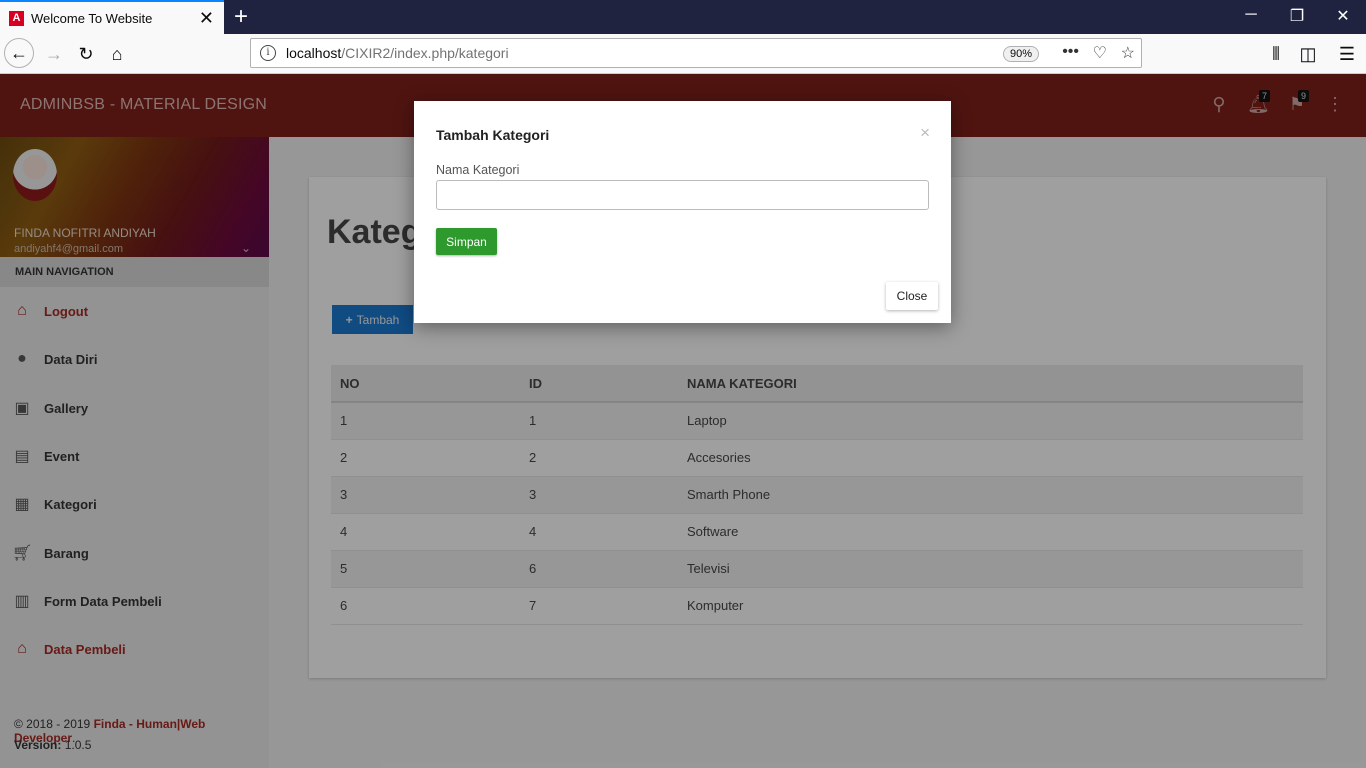  What do you see at coordinates (478, 170) in the screenshot?
I see `category-name-label: Nama Kategori` at bounding box center [478, 170].